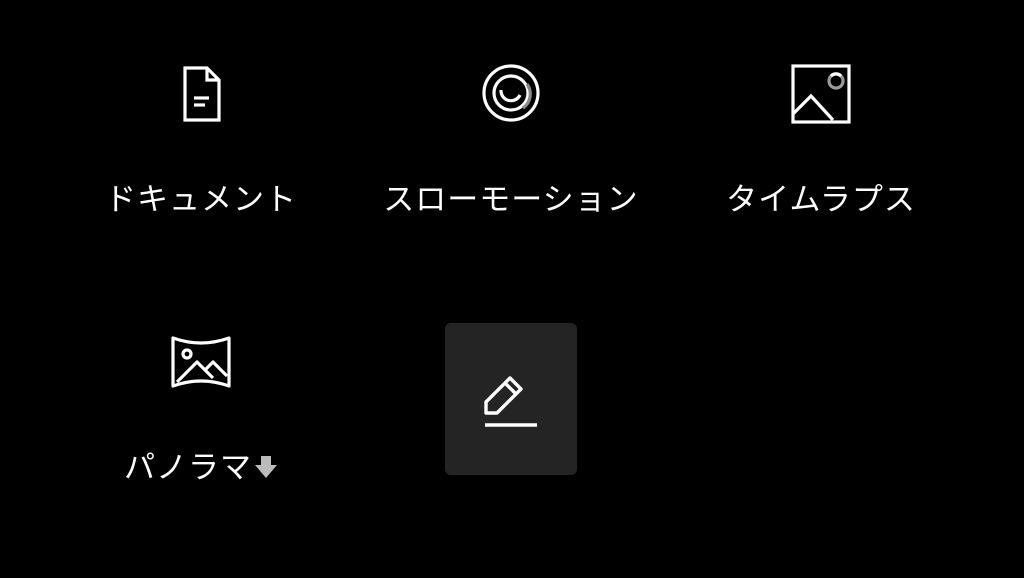 The width and height of the screenshot is (1024, 578). Describe the element at coordinates (201, 200) in the screenshot. I see `mode-document-label: ドキュメント` at that location.